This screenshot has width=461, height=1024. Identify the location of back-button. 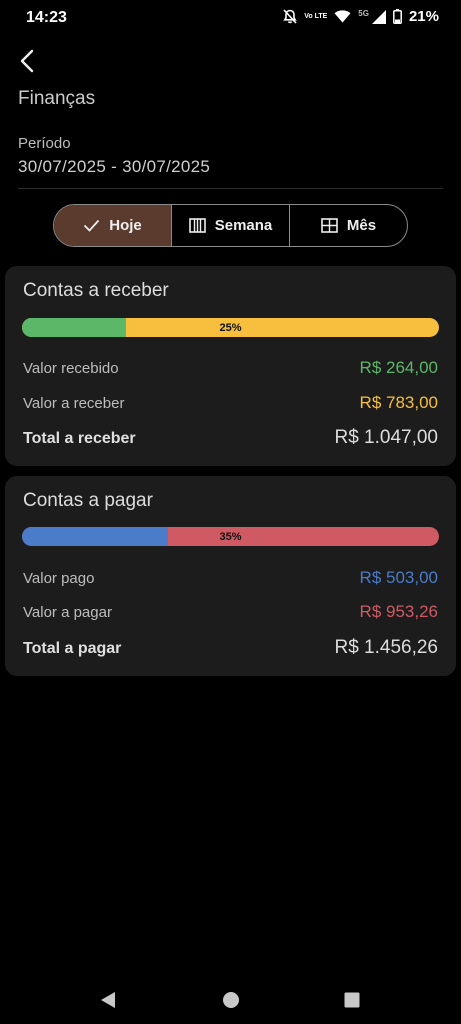
(27, 61).